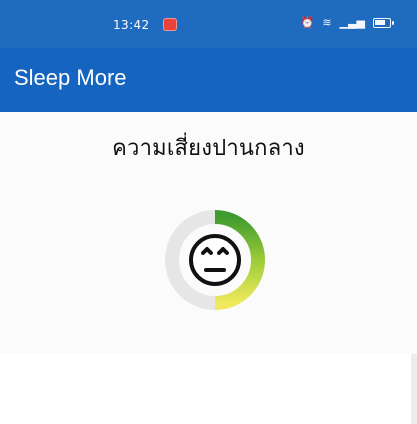  Describe the element at coordinates (131, 25) in the screenshot. I see `status-time: 13:42` at that location.